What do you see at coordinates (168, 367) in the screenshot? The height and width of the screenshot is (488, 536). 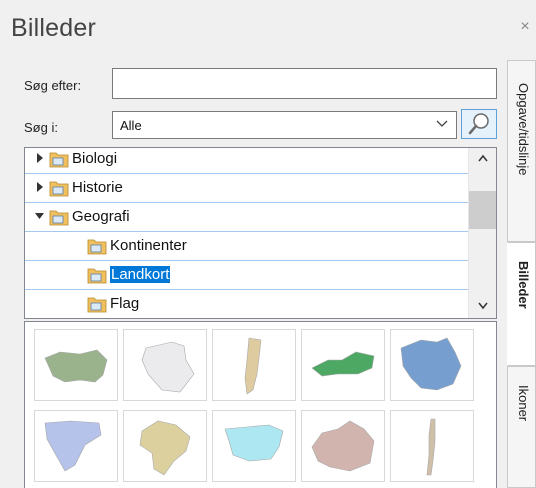 I see `algeria-map-icon` at bounding box center [168, 367].